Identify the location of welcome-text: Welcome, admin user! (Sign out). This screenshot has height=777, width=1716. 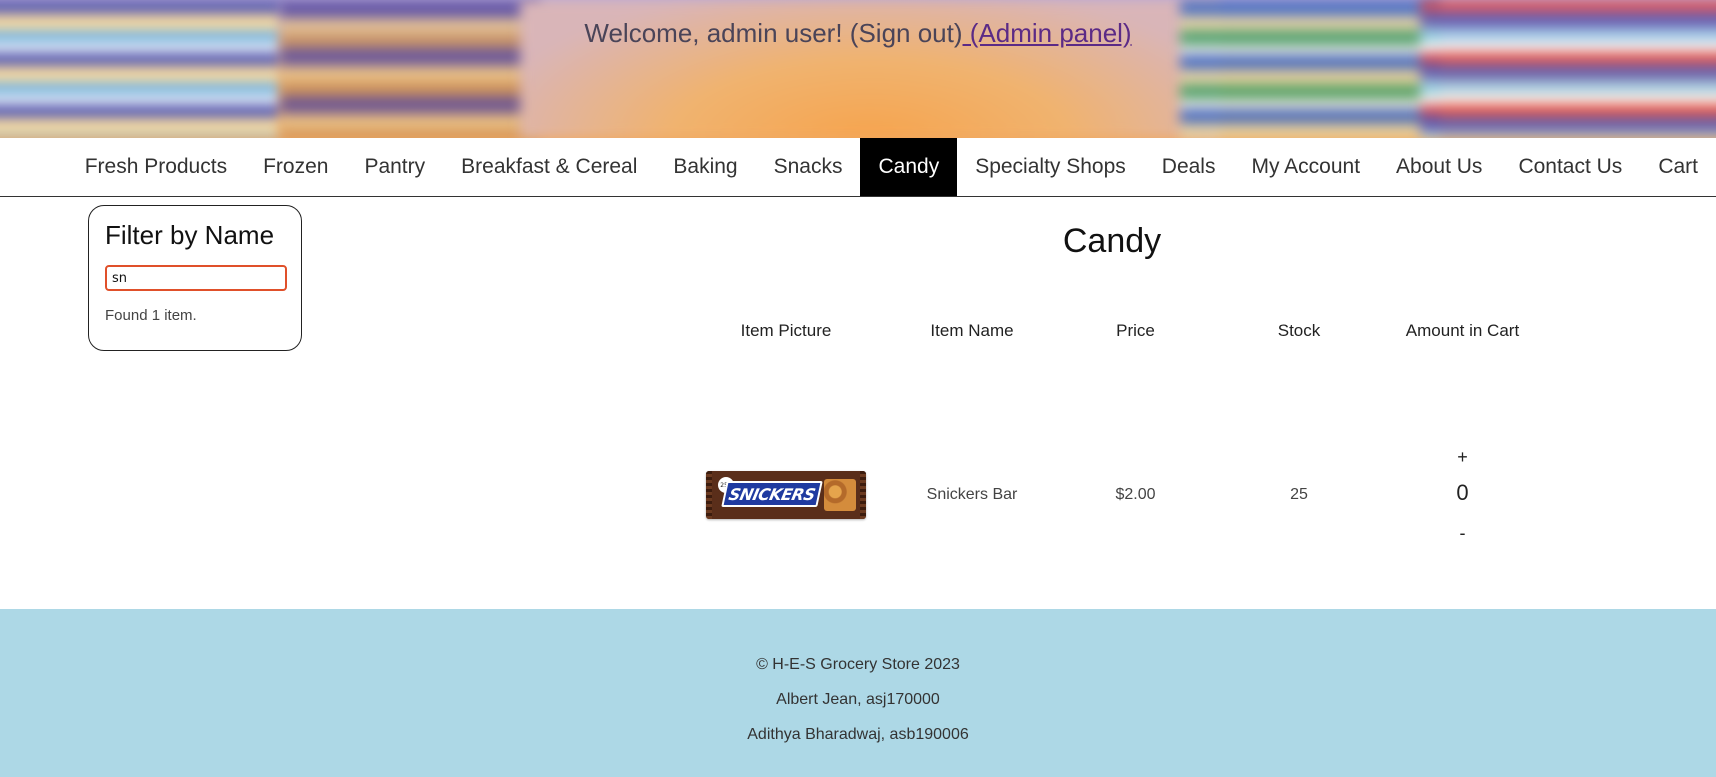
(773, 33).